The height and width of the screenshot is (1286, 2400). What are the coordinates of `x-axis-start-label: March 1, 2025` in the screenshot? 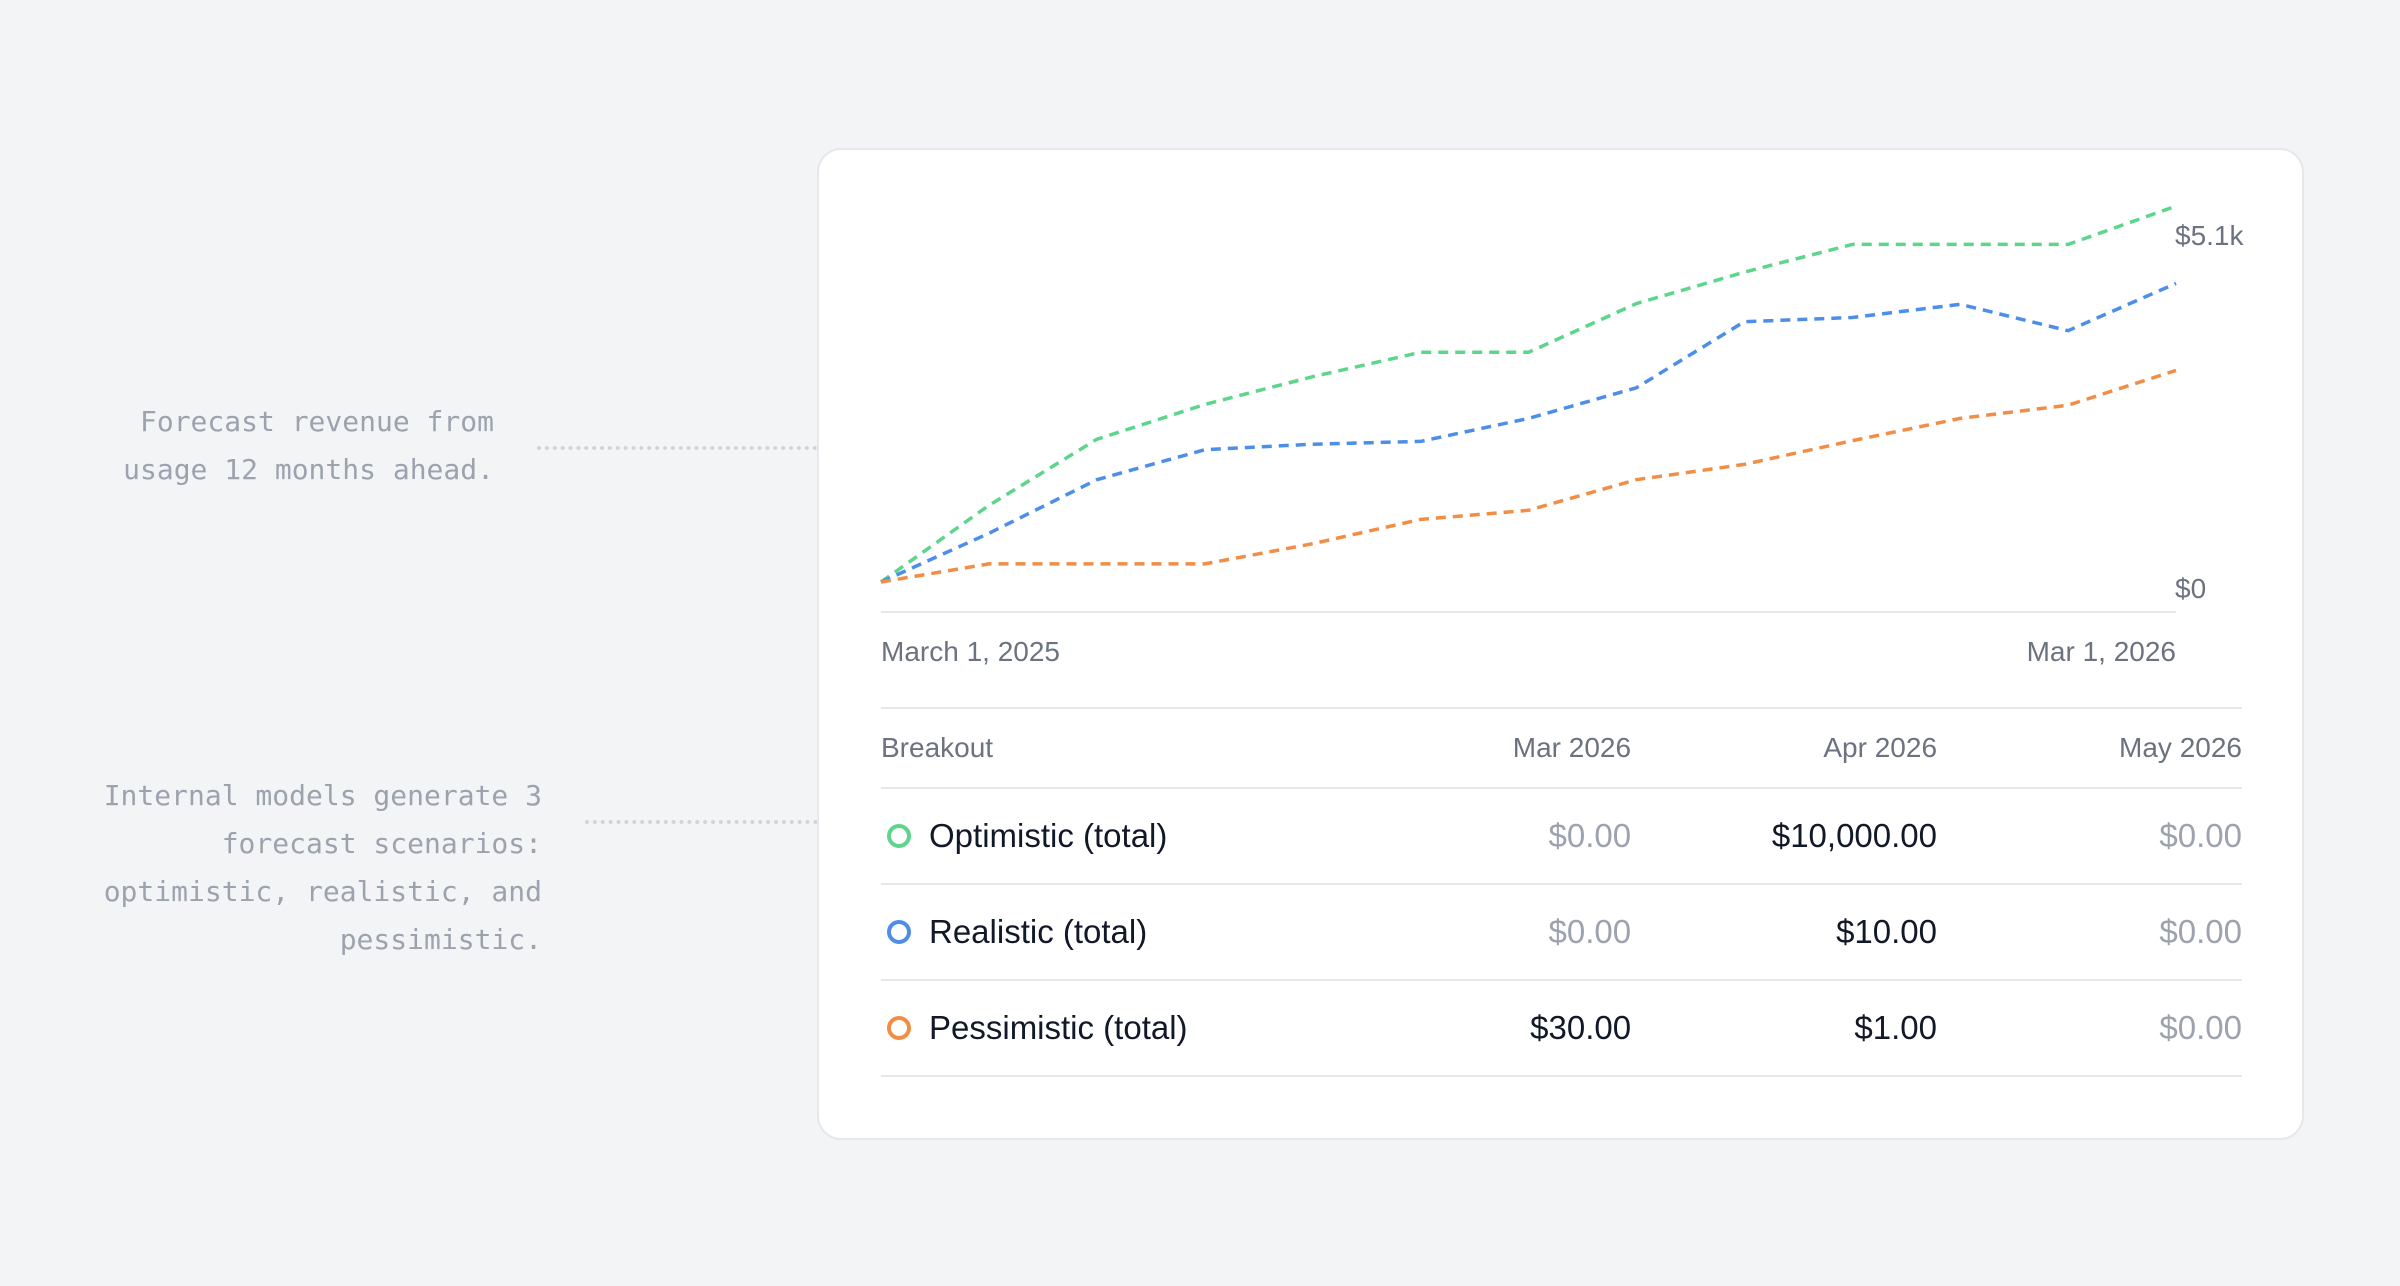 It's located at (970, 651).